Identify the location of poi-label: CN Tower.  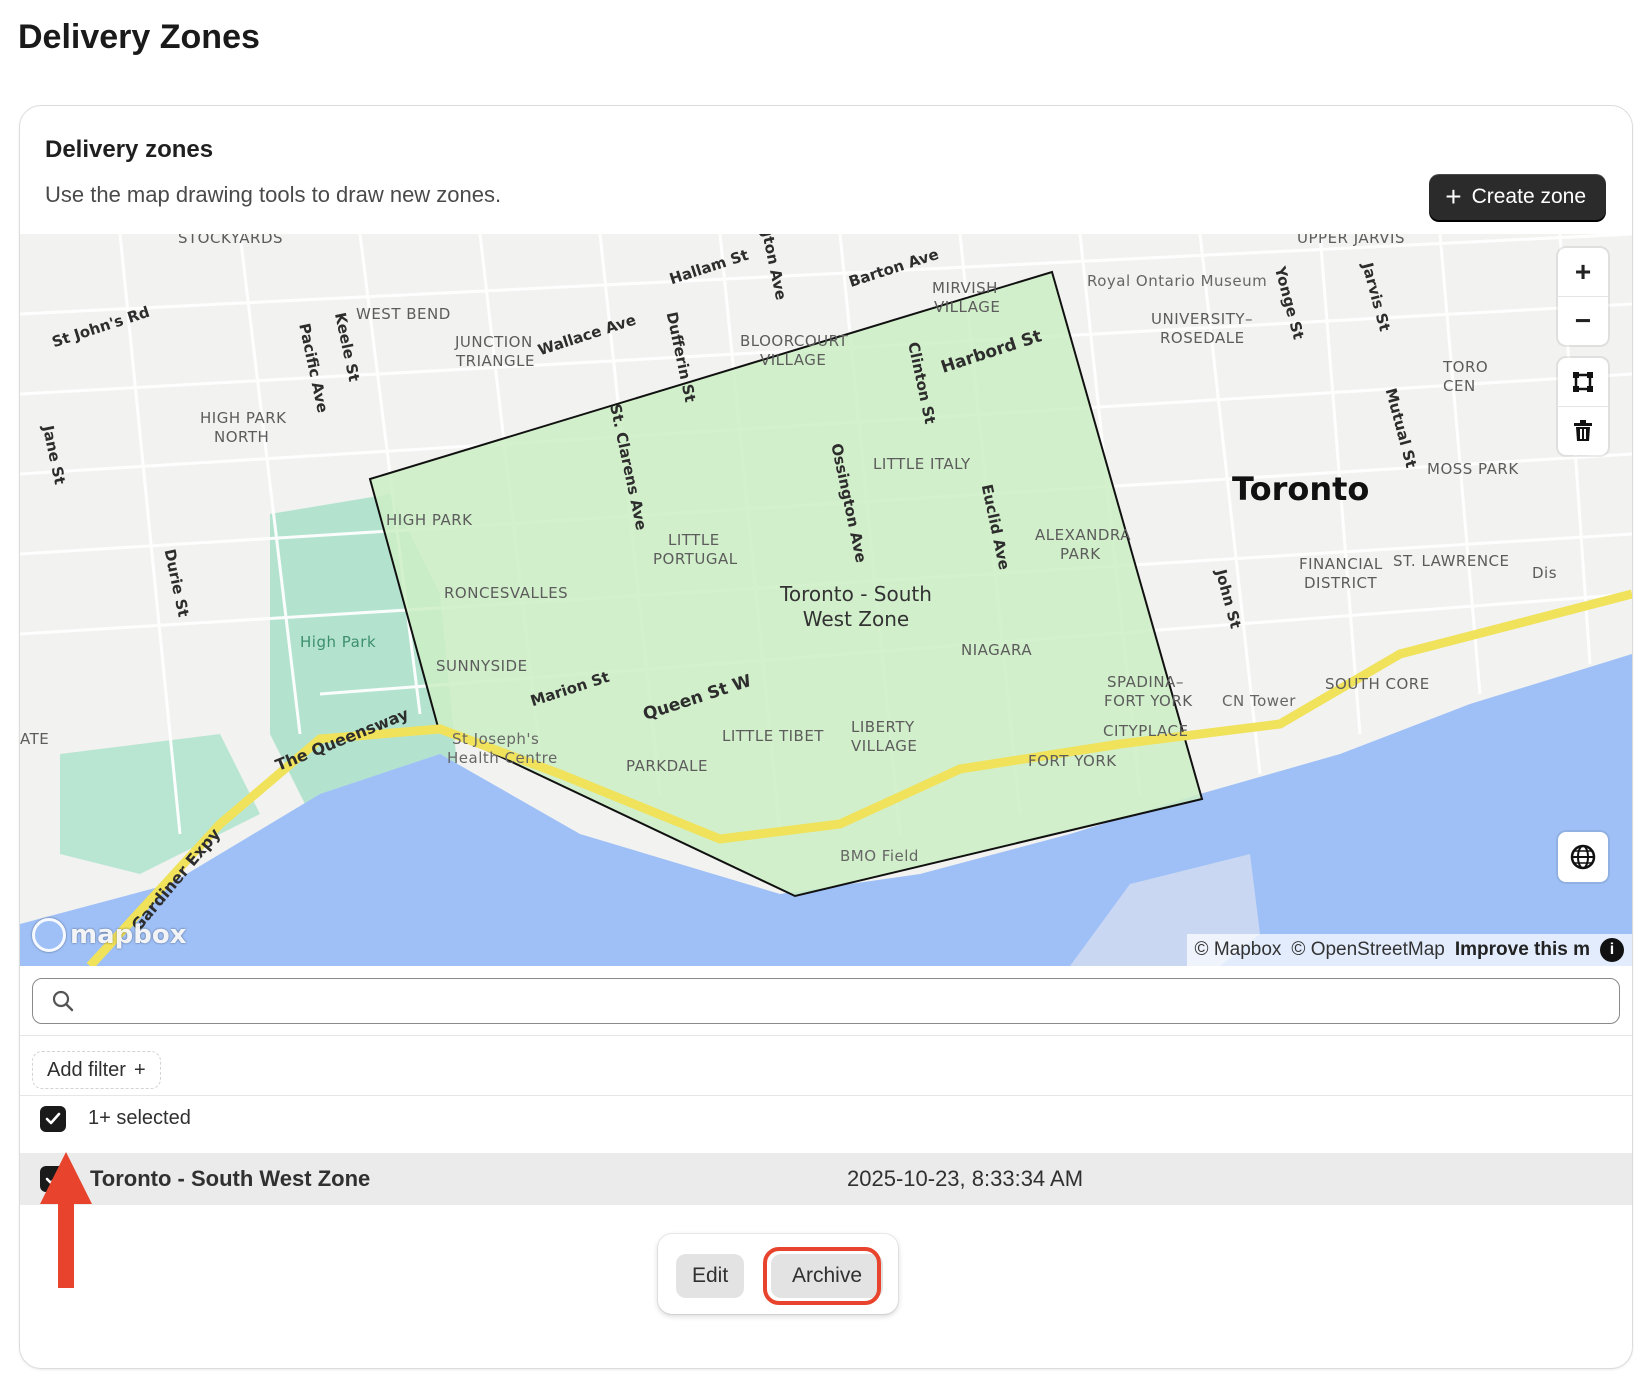
(1259, 701).